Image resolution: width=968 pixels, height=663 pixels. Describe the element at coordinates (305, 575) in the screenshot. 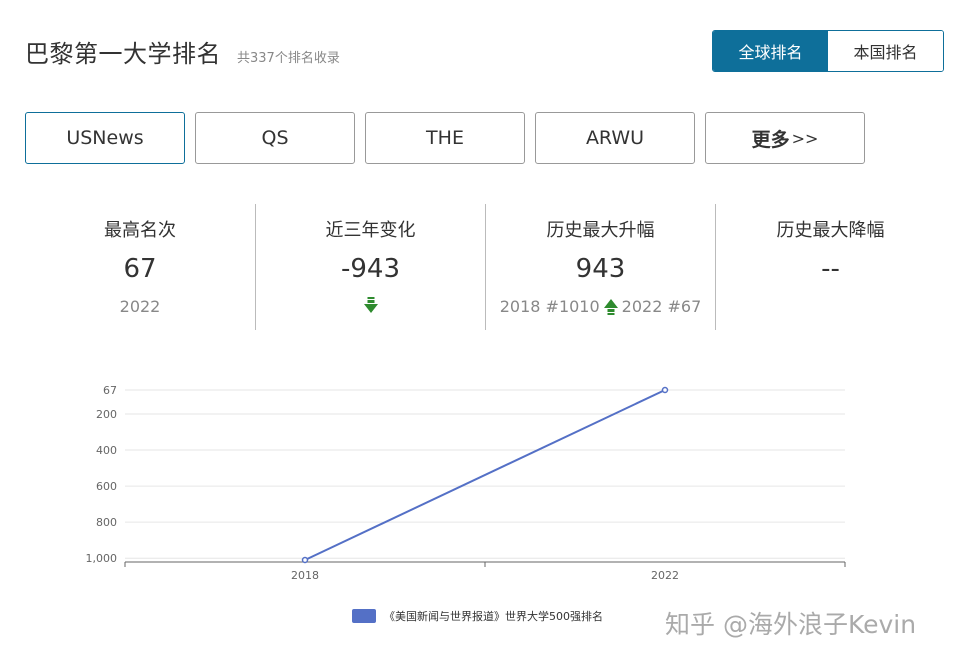

I see `x-tick-label: 2018` at that location.